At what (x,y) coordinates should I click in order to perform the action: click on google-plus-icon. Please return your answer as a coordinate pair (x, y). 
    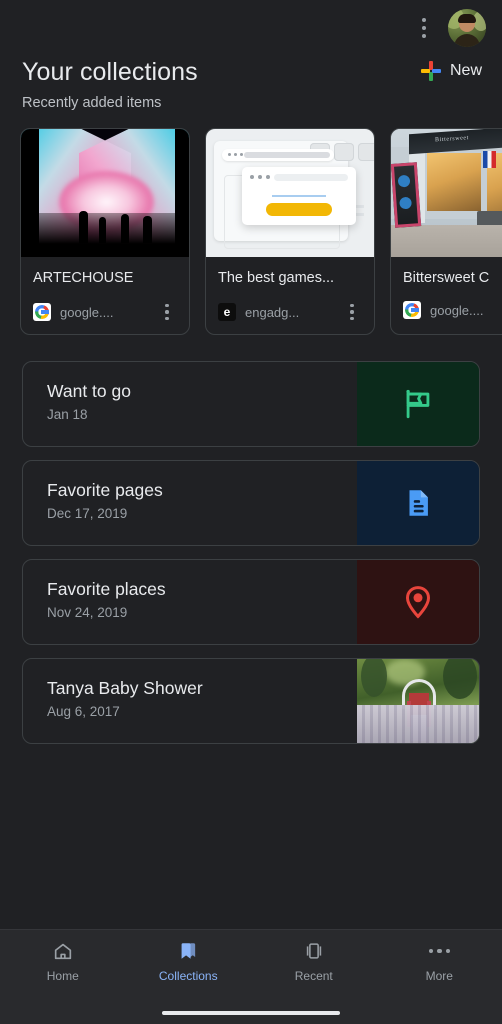
    Looking at the image, I should click on (430, 71).